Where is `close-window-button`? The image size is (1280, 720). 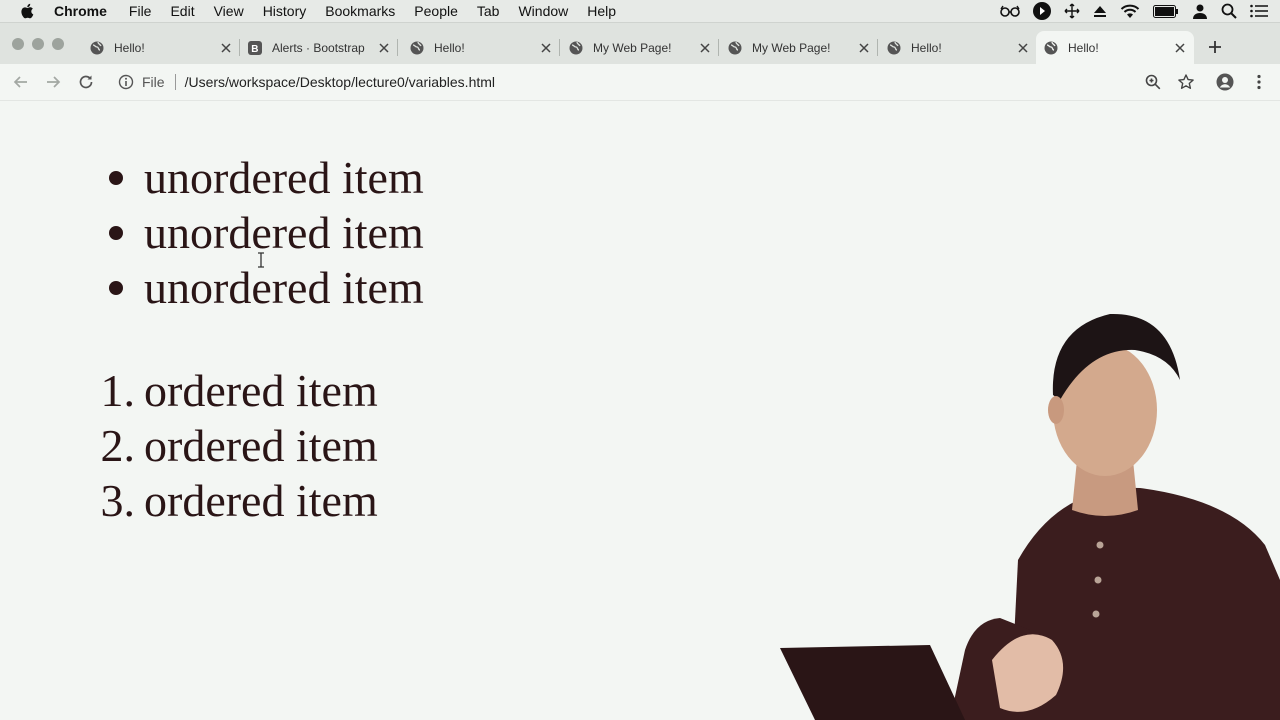
close-window-button is located at coordinates (18, 44).